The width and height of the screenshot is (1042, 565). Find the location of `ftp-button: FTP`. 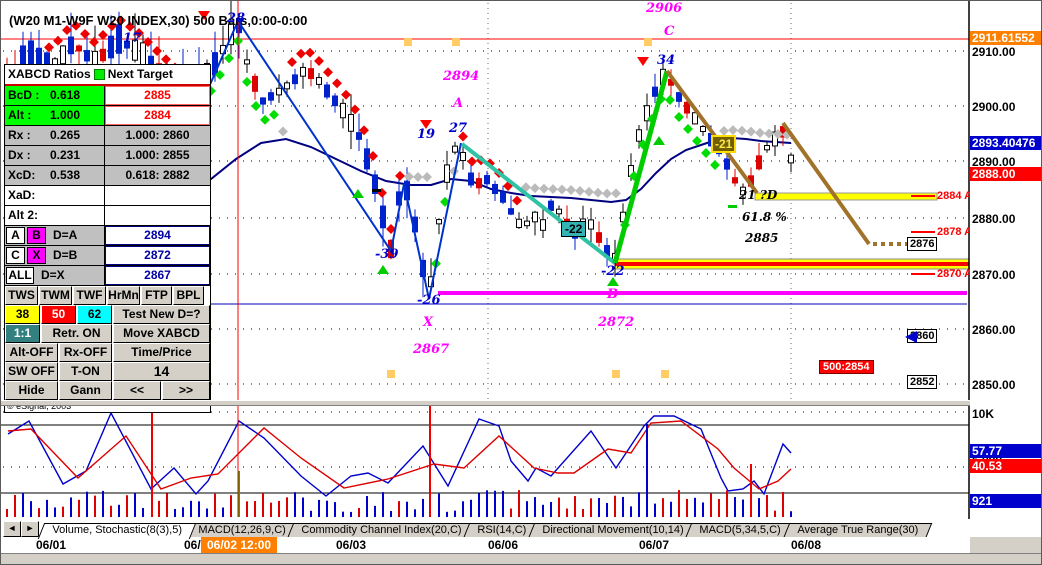

ftp-button: FTP is located at coordinates (156, 295).